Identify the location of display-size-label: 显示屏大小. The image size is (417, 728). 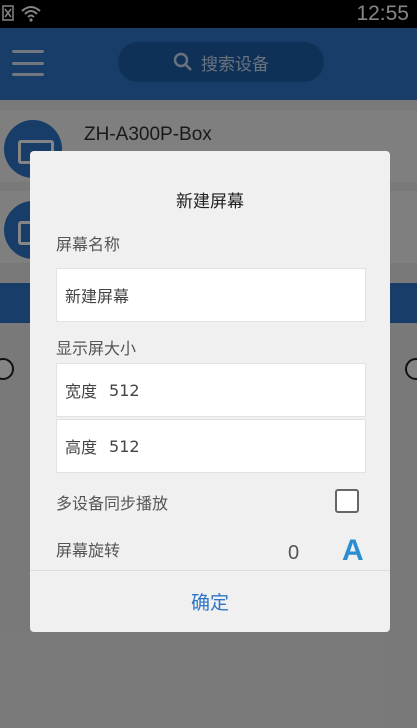
(96, 348).